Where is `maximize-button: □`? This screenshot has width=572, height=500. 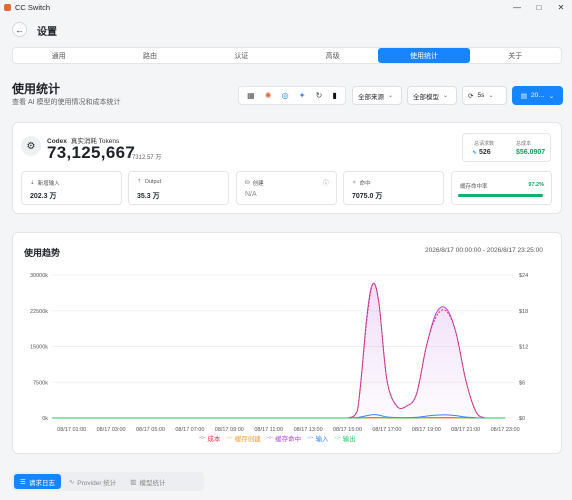
maximize-button: □ is located at coordinates (539, 7).